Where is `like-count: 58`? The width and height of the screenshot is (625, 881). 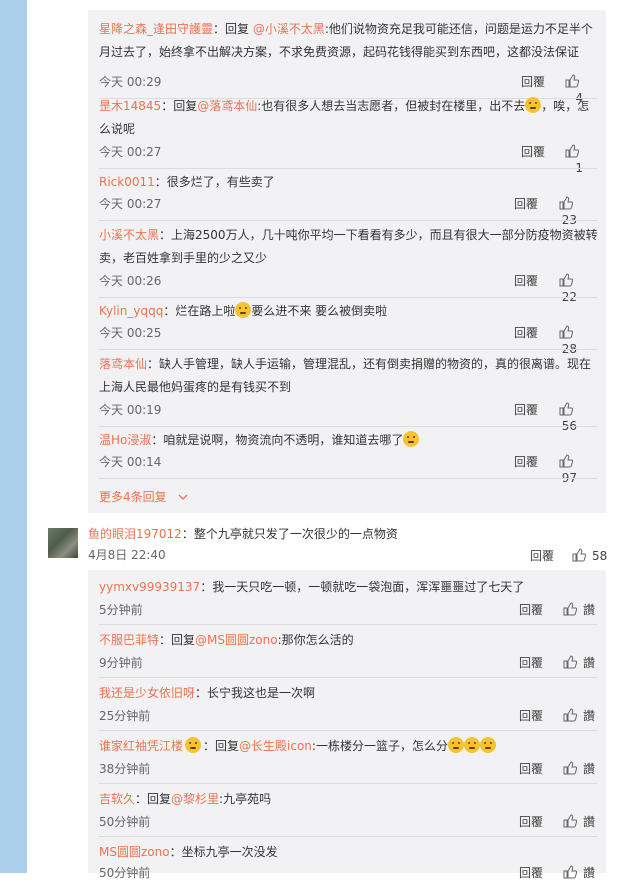
like-count: 58 is located at coordinates (600, 556).